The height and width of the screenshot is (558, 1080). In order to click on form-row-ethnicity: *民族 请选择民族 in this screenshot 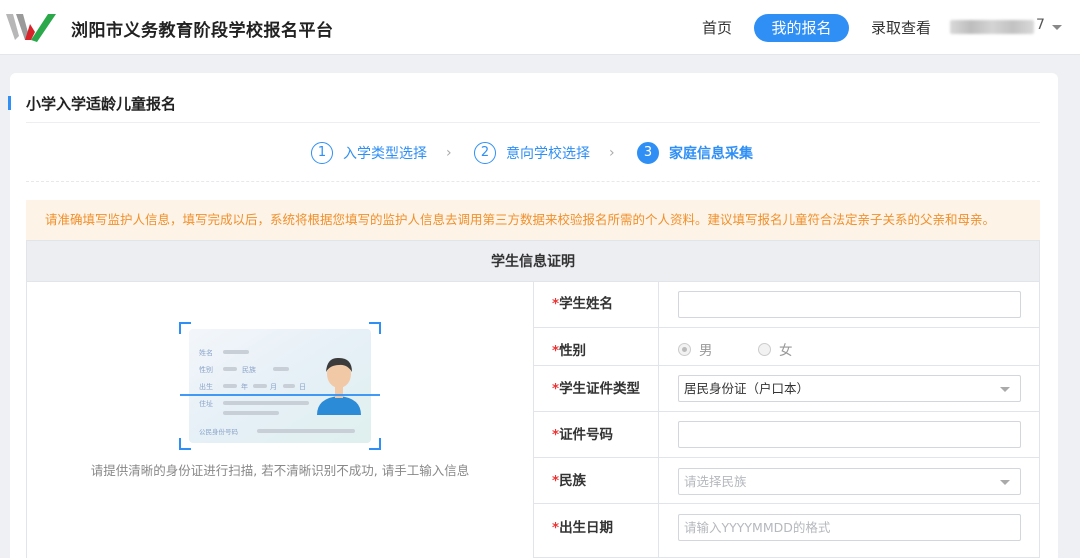, I will do `click(787, 481)`.